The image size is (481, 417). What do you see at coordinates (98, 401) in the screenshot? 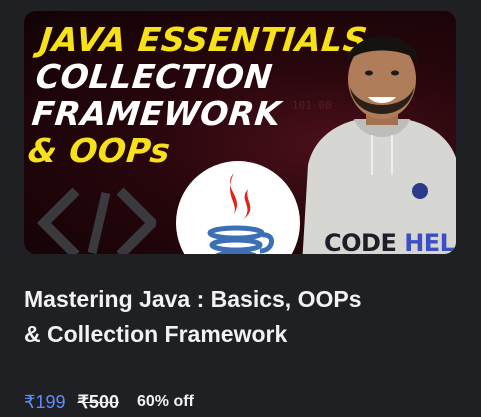
I see `original-price: ₹500` at bounding box center [98, 401].